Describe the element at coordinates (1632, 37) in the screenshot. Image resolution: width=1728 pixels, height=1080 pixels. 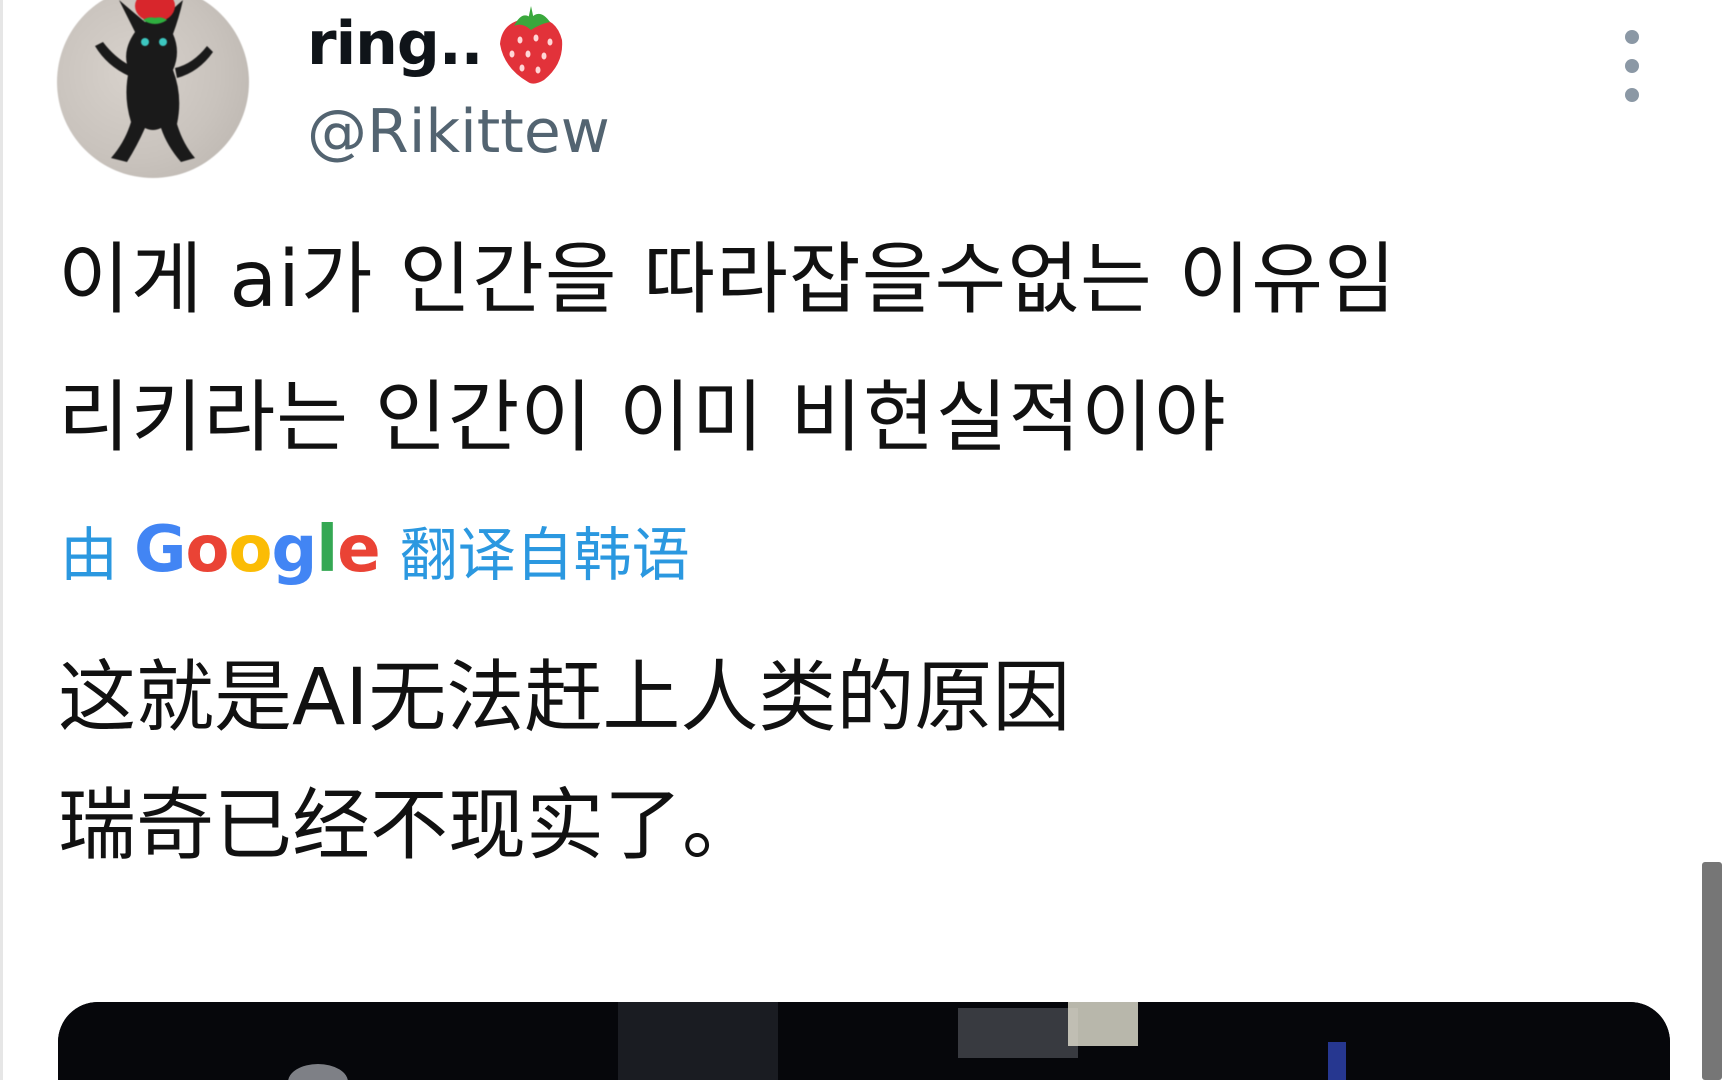
I see `vertical-ellipsis-icon` at that location.